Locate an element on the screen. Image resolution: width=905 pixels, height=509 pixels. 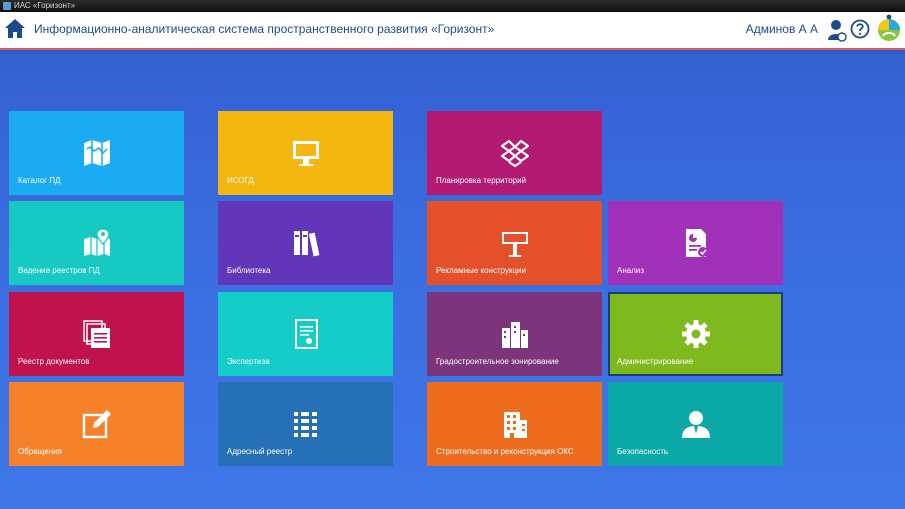
tile-label: Каталог ПД is located at coordinates (39, 180).